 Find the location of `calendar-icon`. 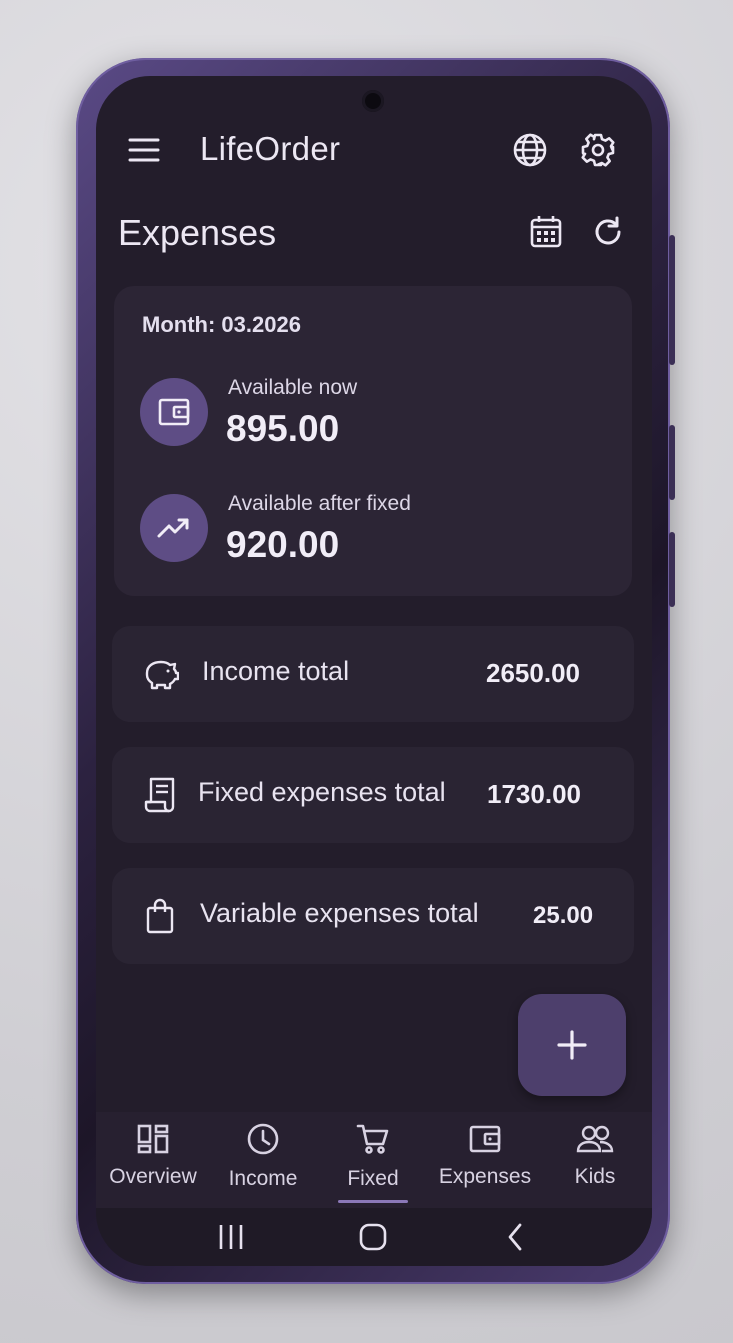

calendar-icon is located at coordinates (546, 232).